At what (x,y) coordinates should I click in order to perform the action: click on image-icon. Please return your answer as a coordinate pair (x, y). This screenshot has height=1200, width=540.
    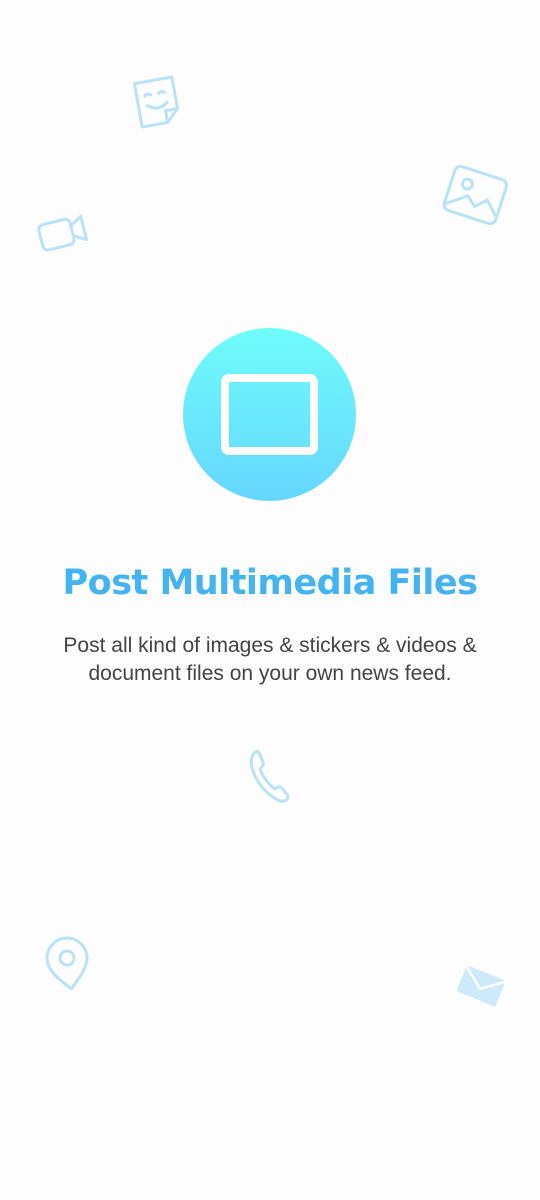
    Looking at the image, I should click on (475, 195).